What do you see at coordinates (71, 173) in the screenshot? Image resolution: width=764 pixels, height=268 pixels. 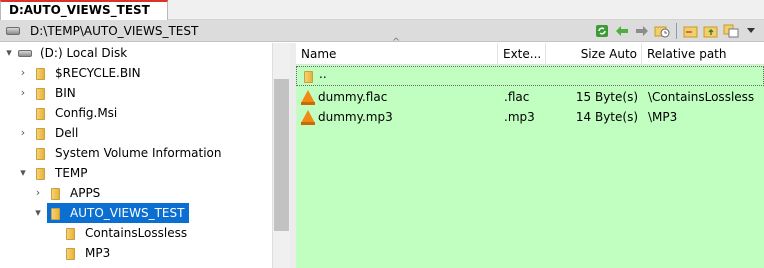 I see `tree-item-label: TEMP` at bounding box center [71, 173].